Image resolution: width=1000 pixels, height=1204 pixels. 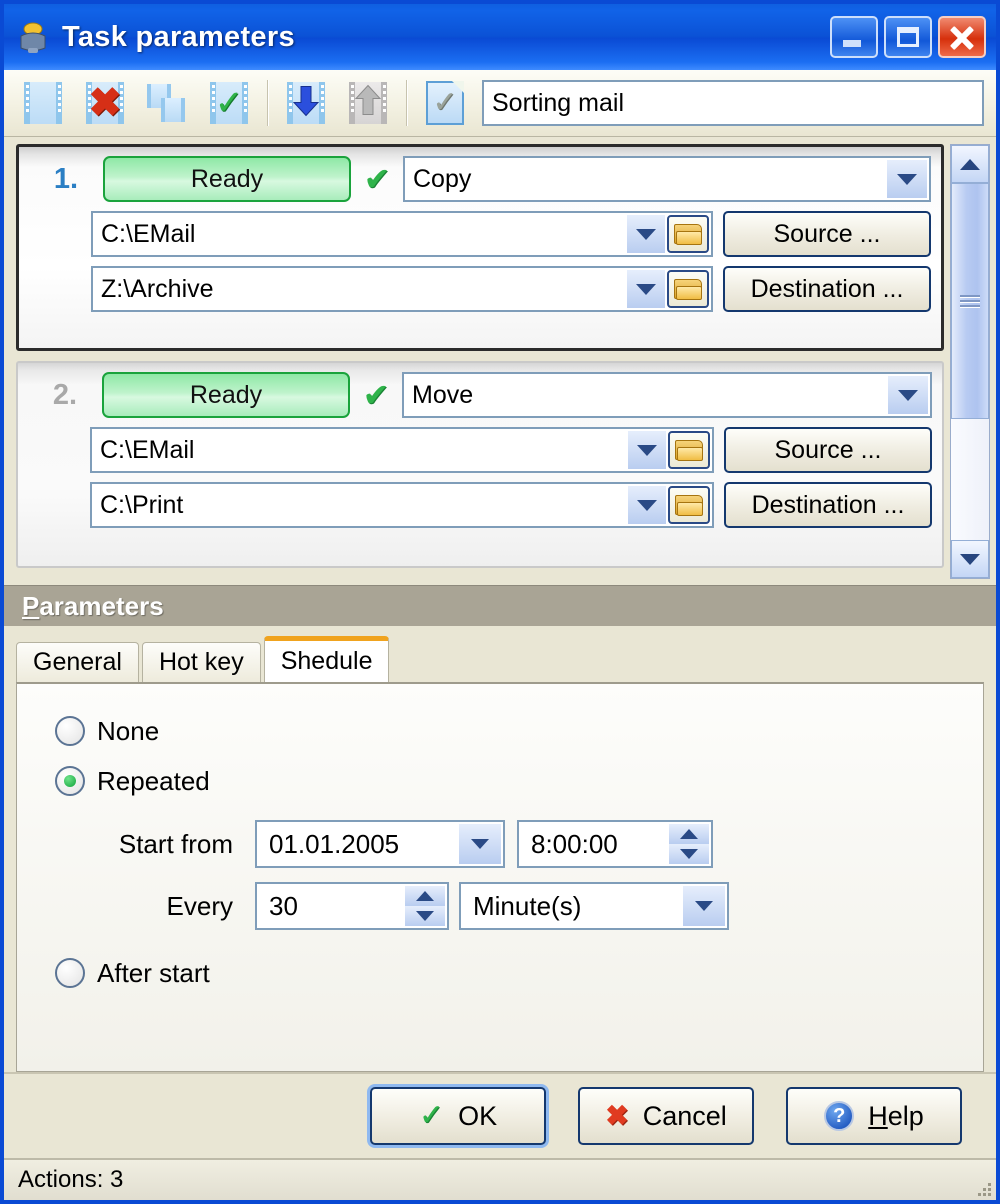 What do you see at coordinates (480, 844) in the screenshot?
I see `calendar-dropdown-icon` at bounding box center [480, 844].